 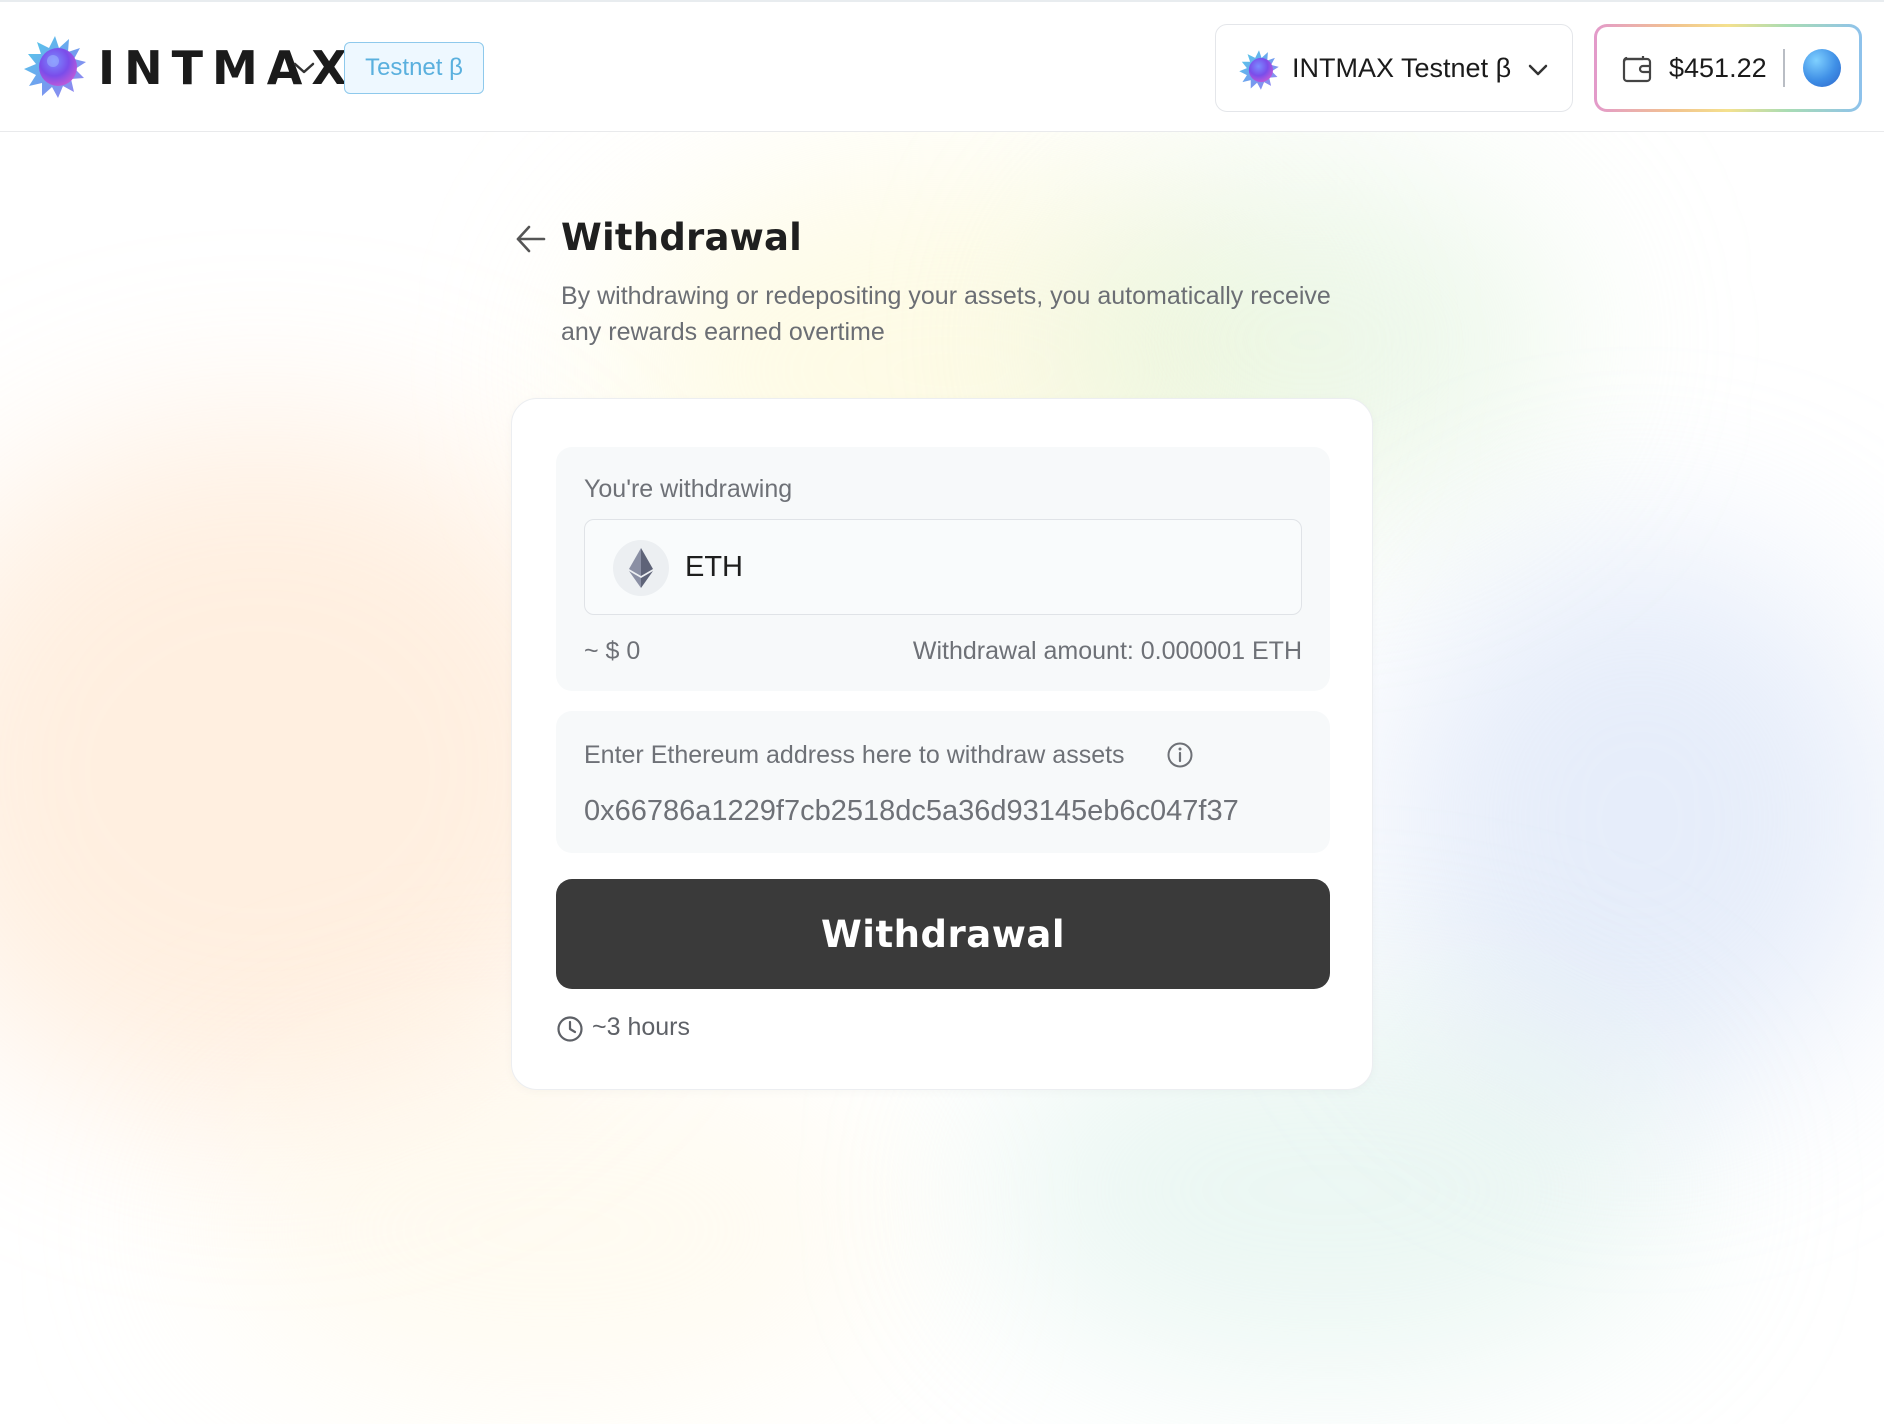 I want to click on info-icon, so click(x=1180, y=755).